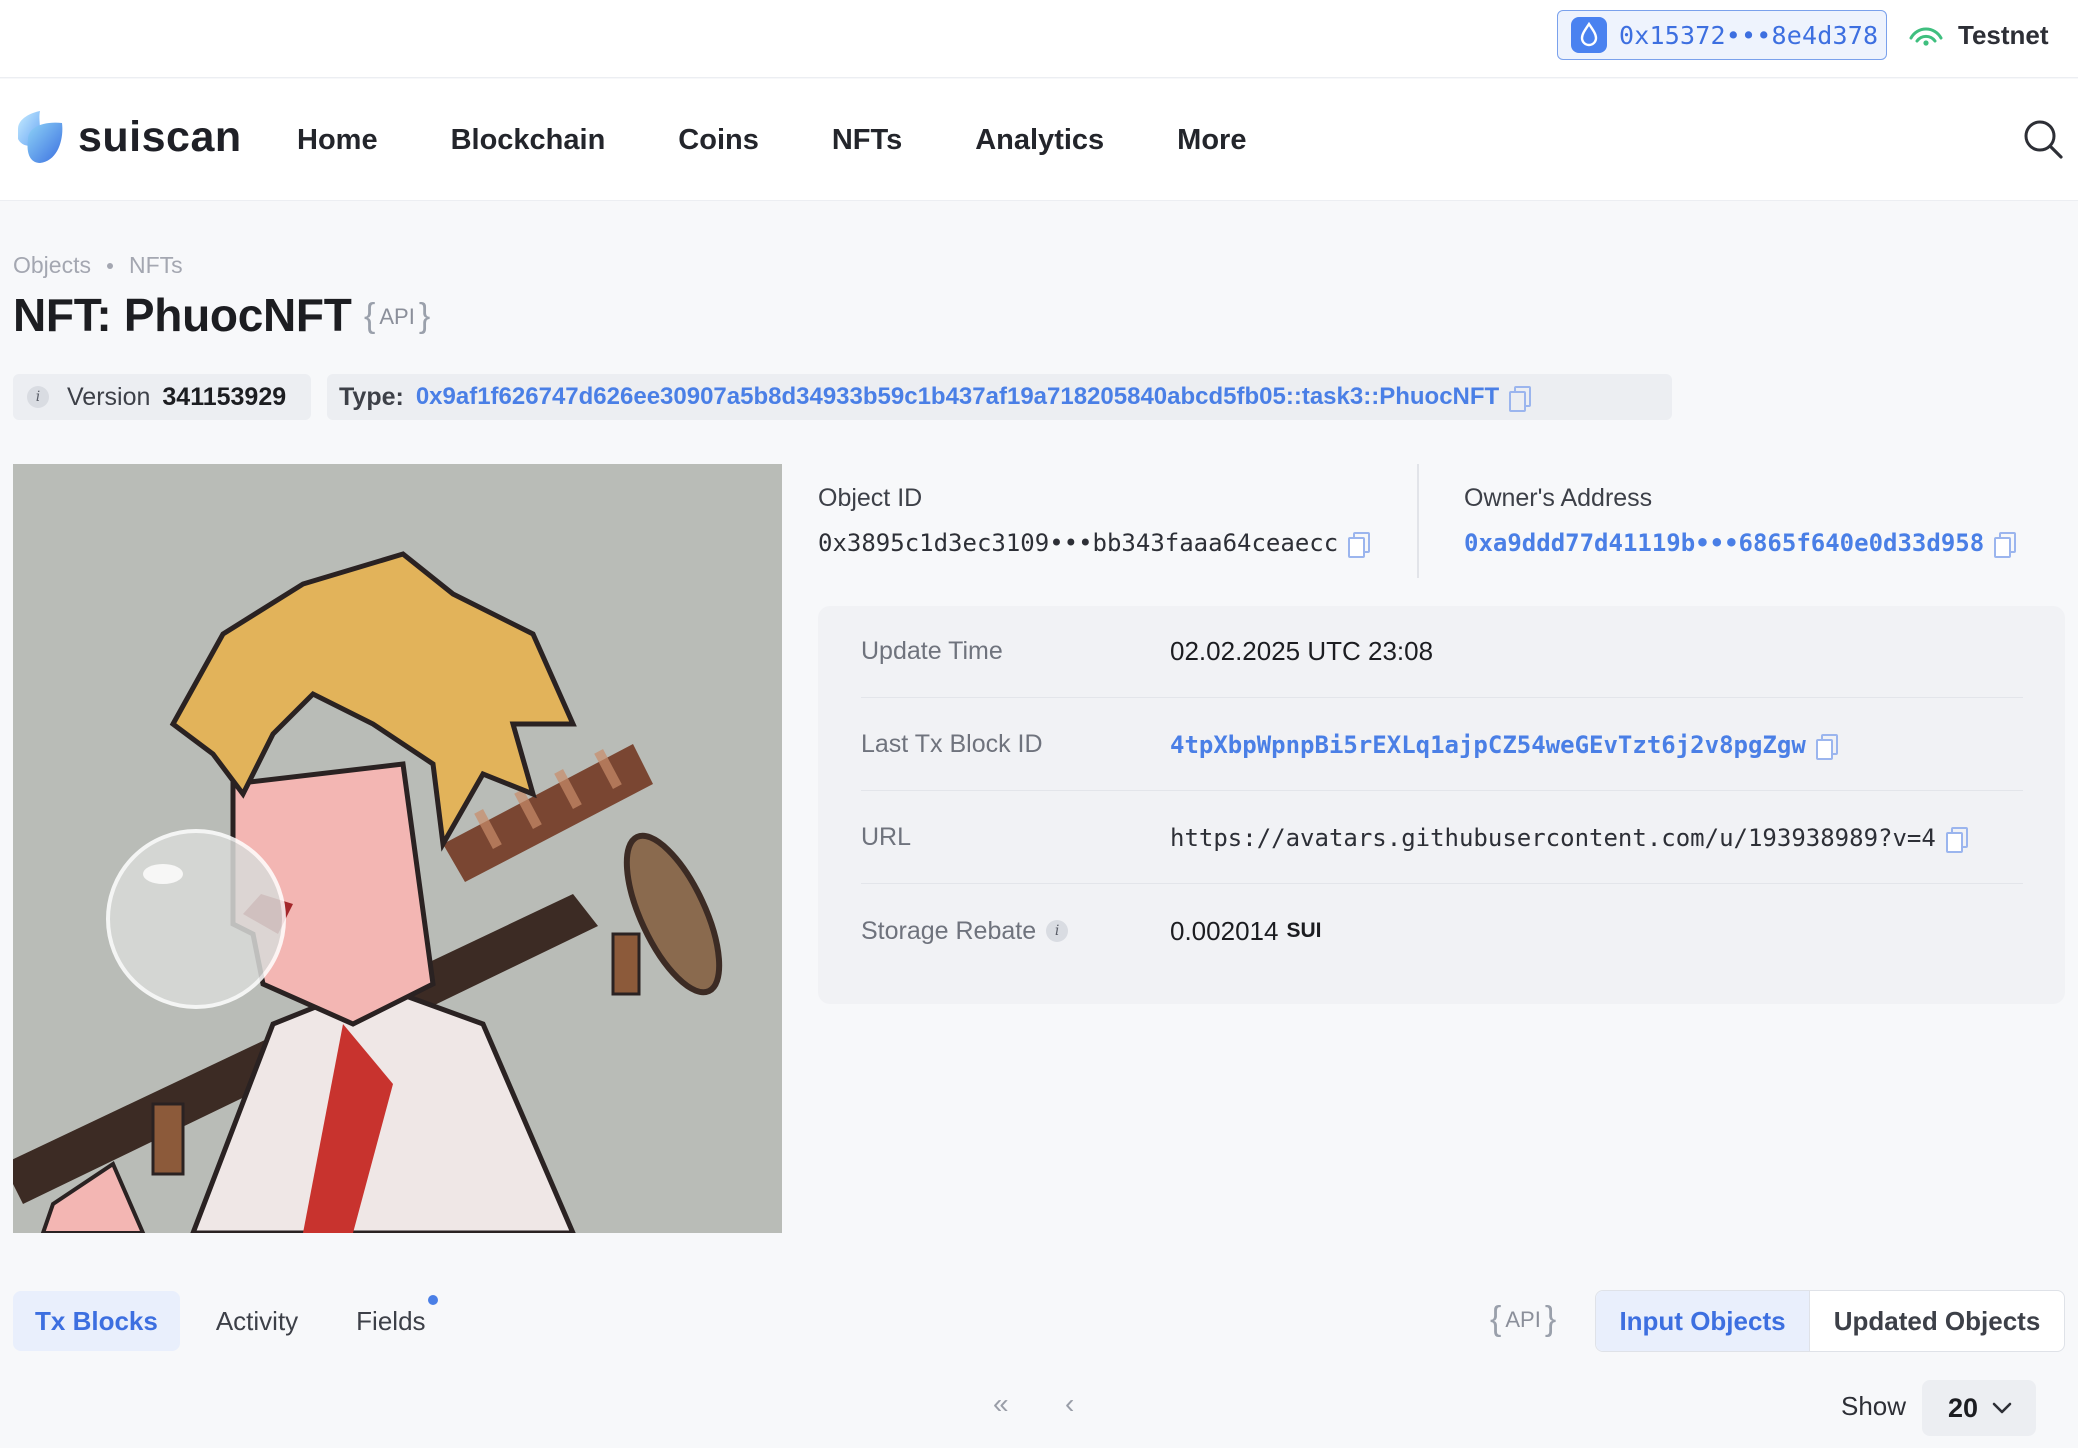 The height and width of the screenshot is (1448, 2078). What do you see at coordinates (1069, 1404) in the screenshot?
I see `prev-page-button: ‹` at bounding box center [1069, 1404].